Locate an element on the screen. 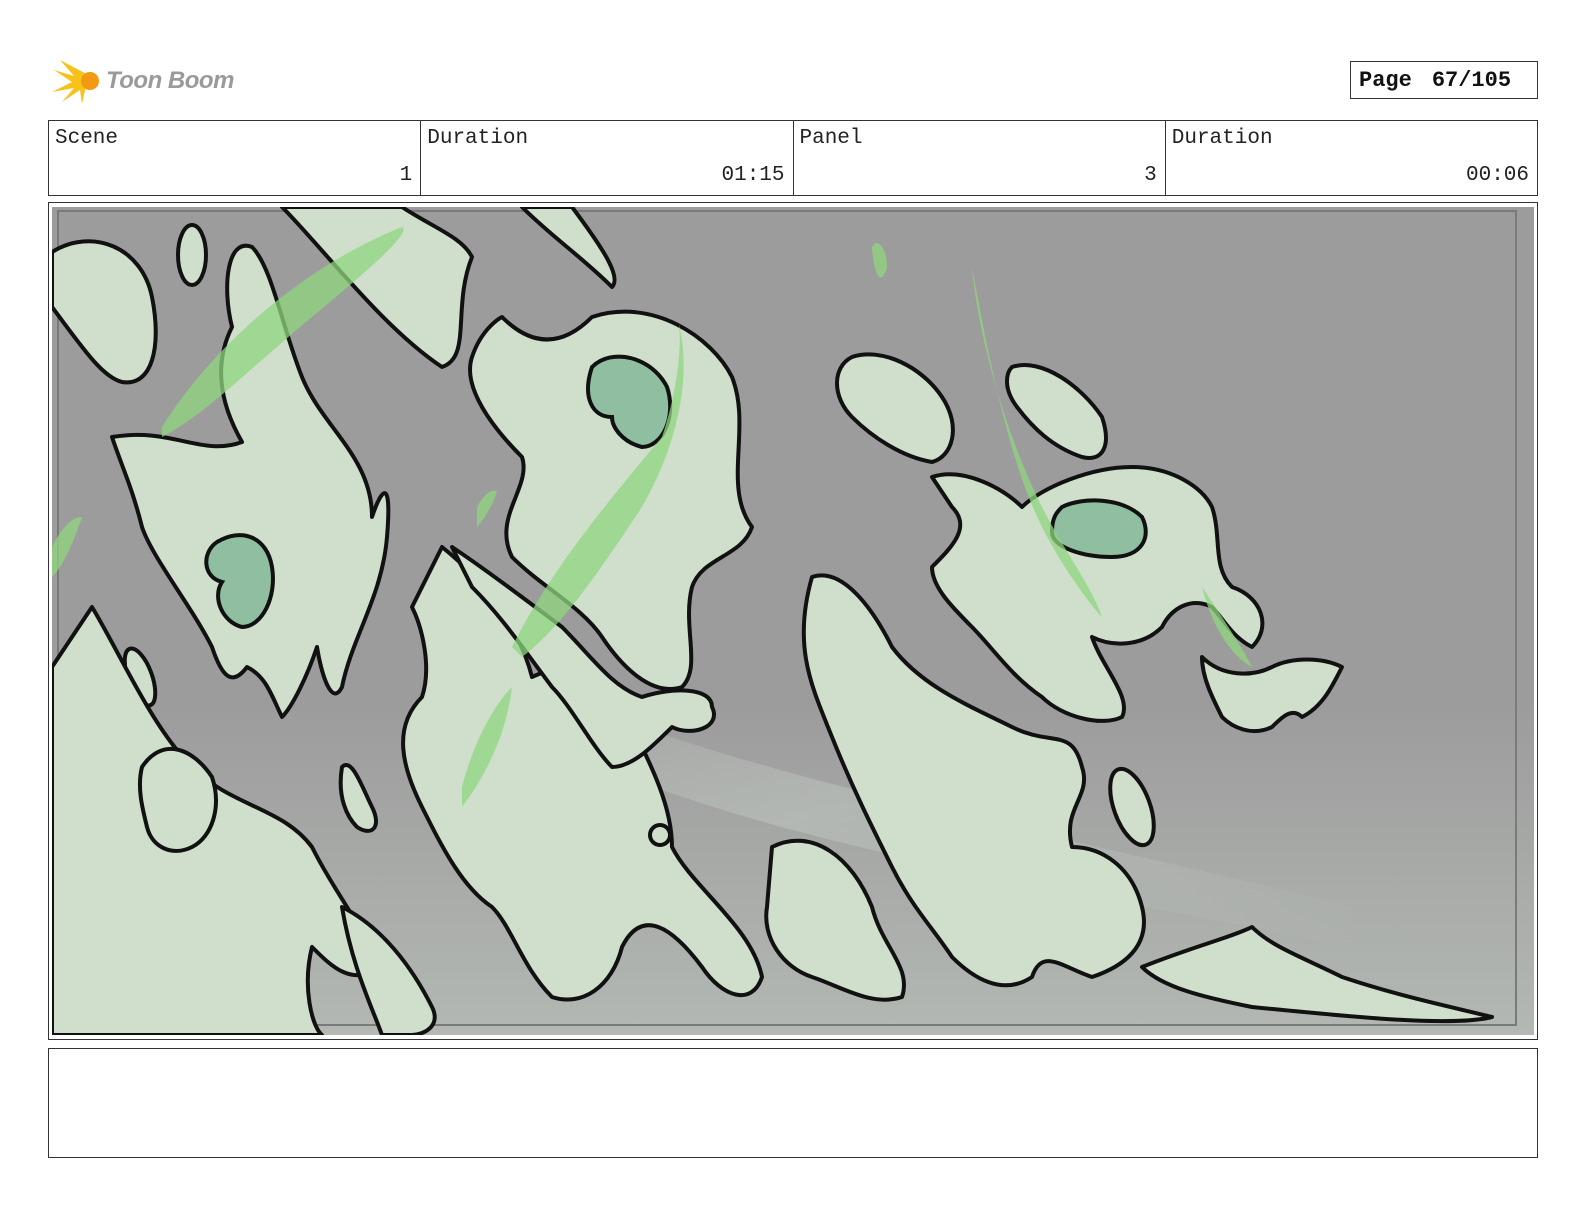 The height and width of the screenshot is (1224, 1584). scene-duration-cell: Duration 01:15 is located at coordinates (607, 158).